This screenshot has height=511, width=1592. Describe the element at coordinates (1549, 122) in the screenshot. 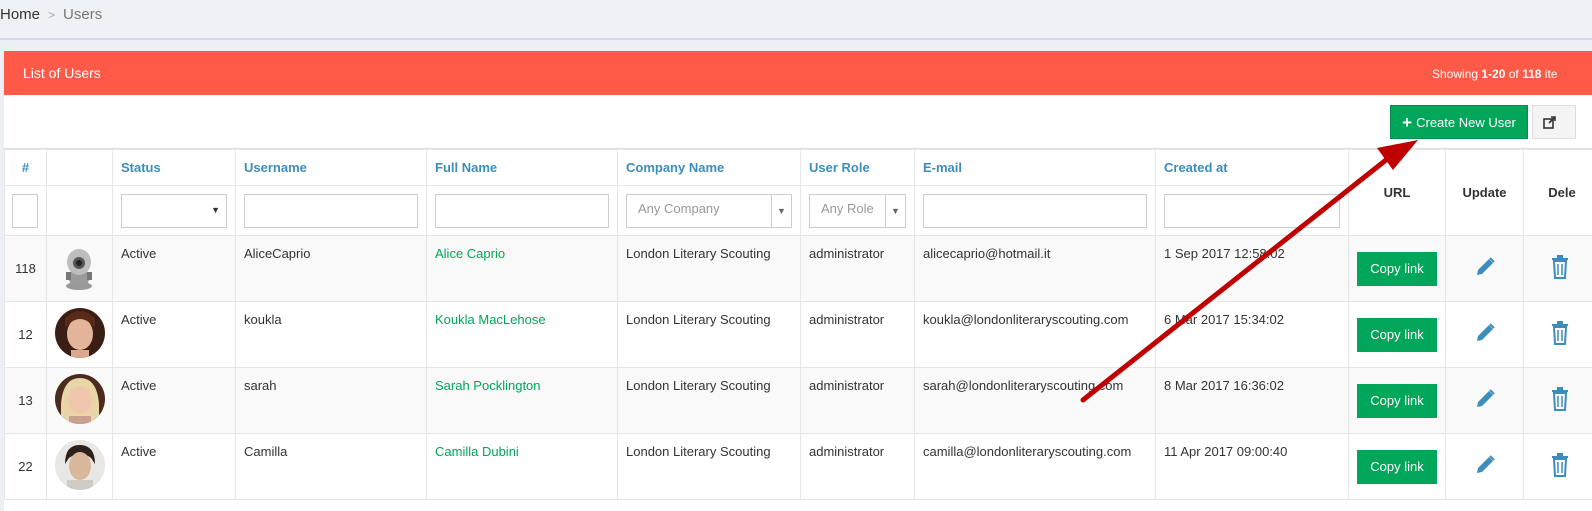

I see `export-icon` at that location.